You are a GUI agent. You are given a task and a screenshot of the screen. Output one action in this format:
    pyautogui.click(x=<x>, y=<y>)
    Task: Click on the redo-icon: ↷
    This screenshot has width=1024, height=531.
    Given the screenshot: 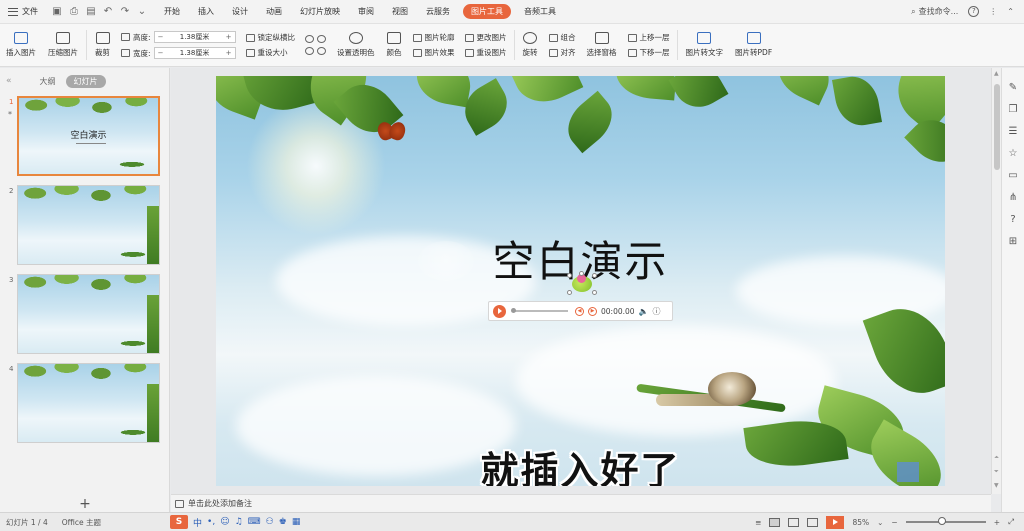 What is the action you would take?
    pyautogui.click(x=125, y=11)
    